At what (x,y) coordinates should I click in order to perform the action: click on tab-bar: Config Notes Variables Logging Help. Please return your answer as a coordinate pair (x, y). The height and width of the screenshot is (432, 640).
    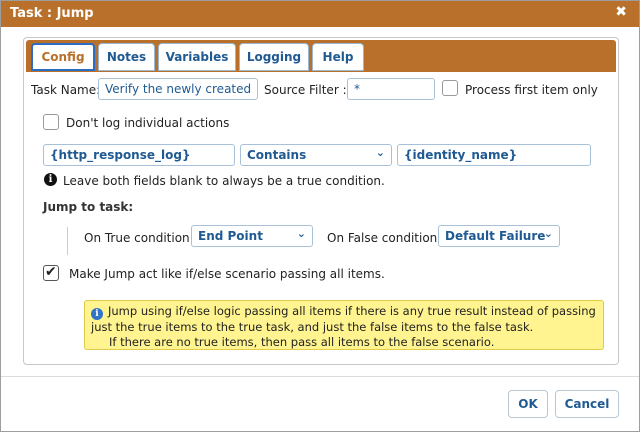
    Looking at the image, I should click on (321, 56).